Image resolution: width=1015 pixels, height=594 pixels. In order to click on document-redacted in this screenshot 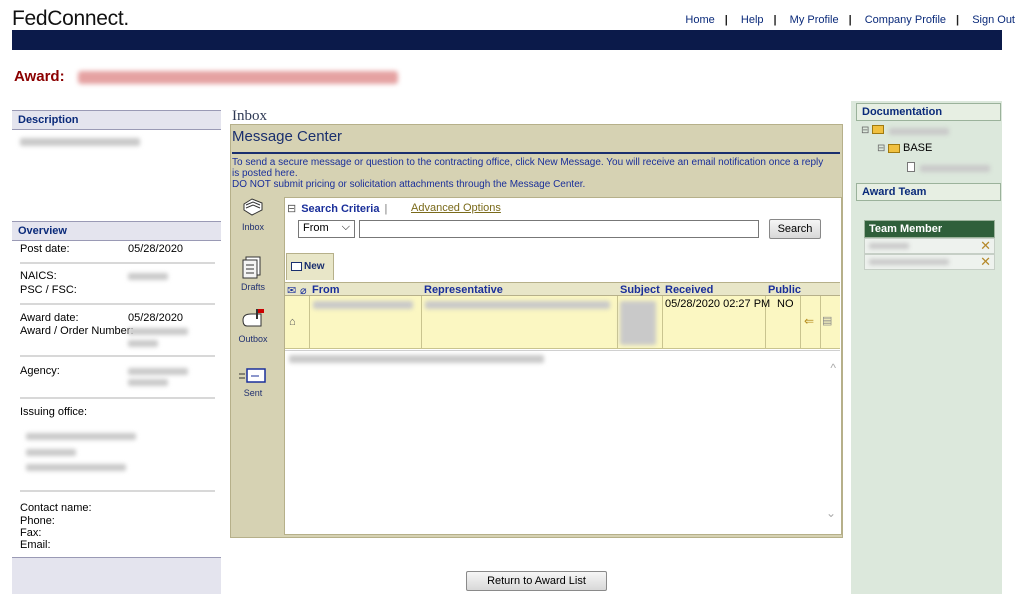, I will do `click(955, 168)`.